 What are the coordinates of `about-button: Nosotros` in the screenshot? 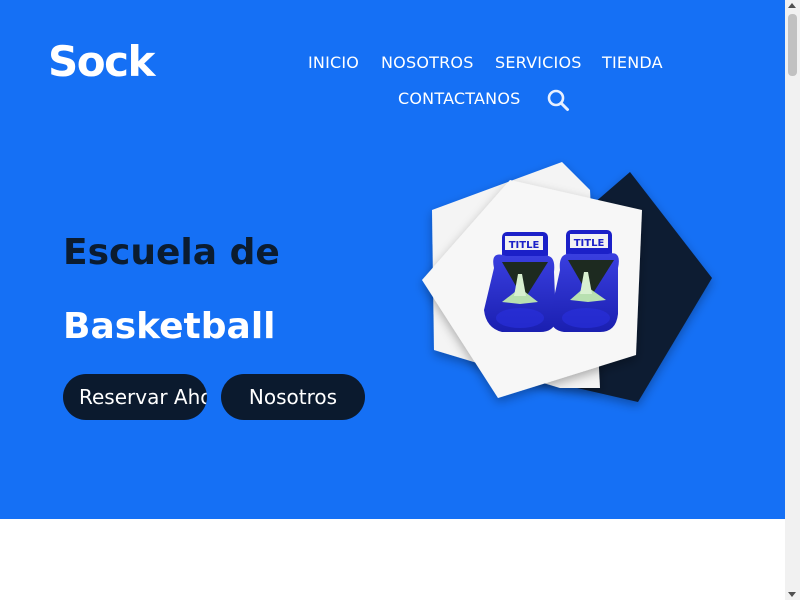 It's located at (293, 397).